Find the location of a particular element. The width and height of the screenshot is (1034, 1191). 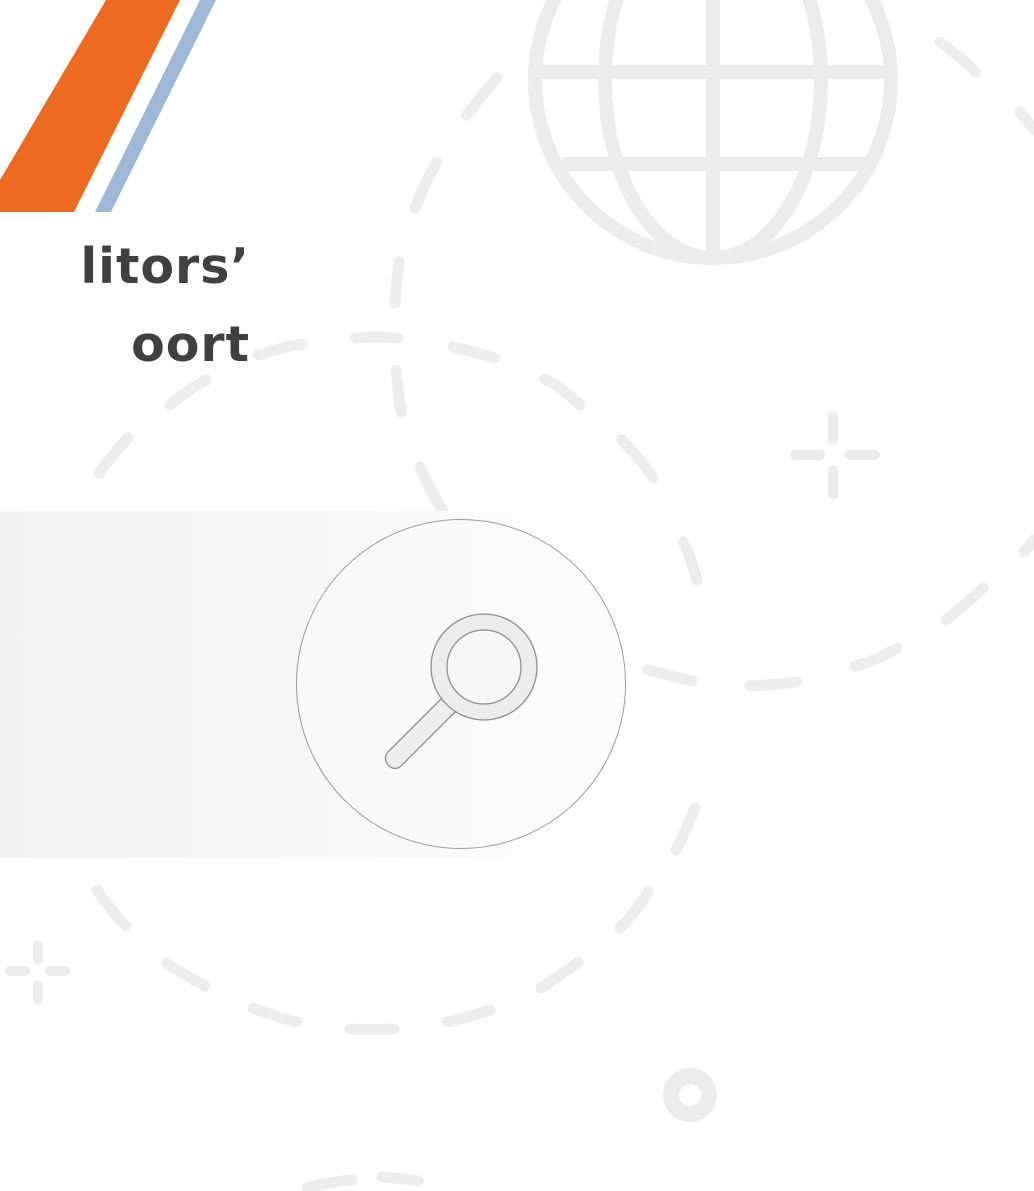

globe-icon is located at coordinates (713, 132).